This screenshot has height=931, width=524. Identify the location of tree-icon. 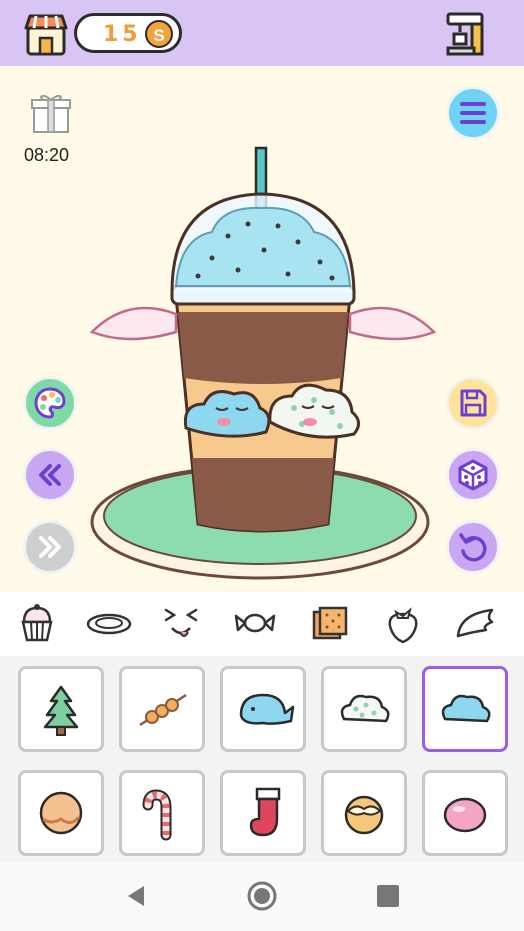
(61, 710).